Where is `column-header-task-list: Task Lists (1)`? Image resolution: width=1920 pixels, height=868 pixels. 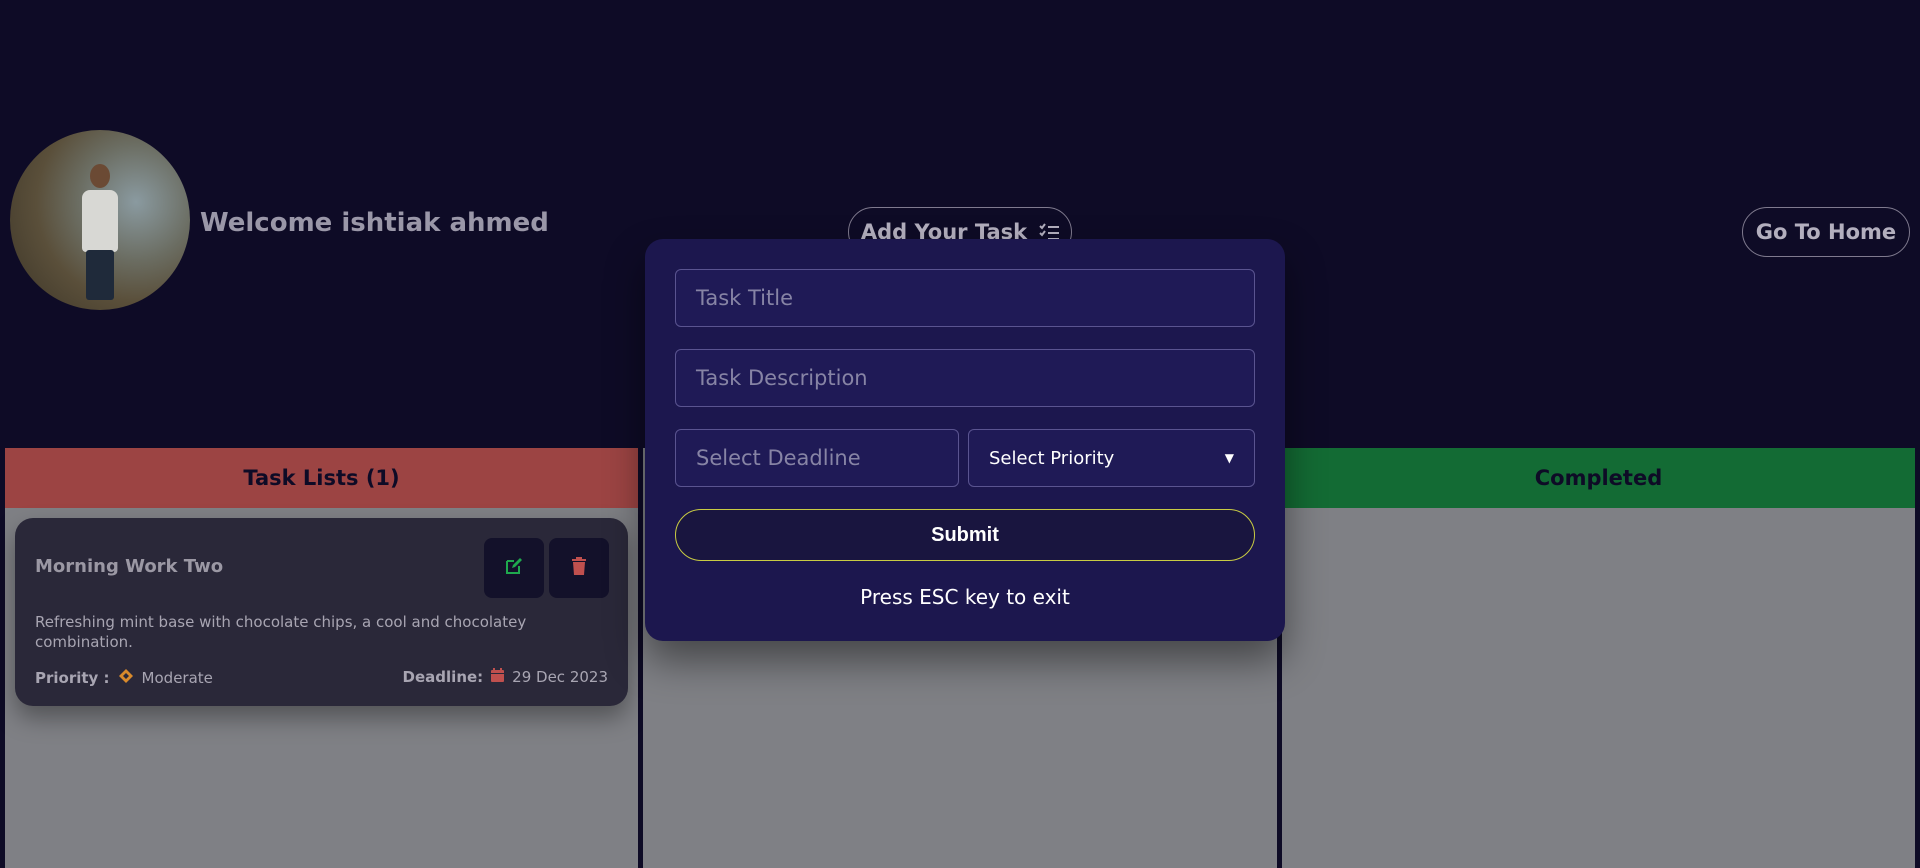 column-header-task-list: Task Lists (1) is located at coordinates (321, 478).